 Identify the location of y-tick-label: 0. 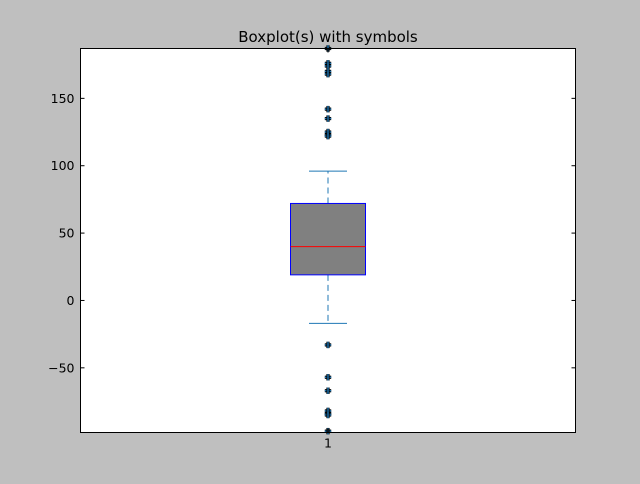
(71, 300).